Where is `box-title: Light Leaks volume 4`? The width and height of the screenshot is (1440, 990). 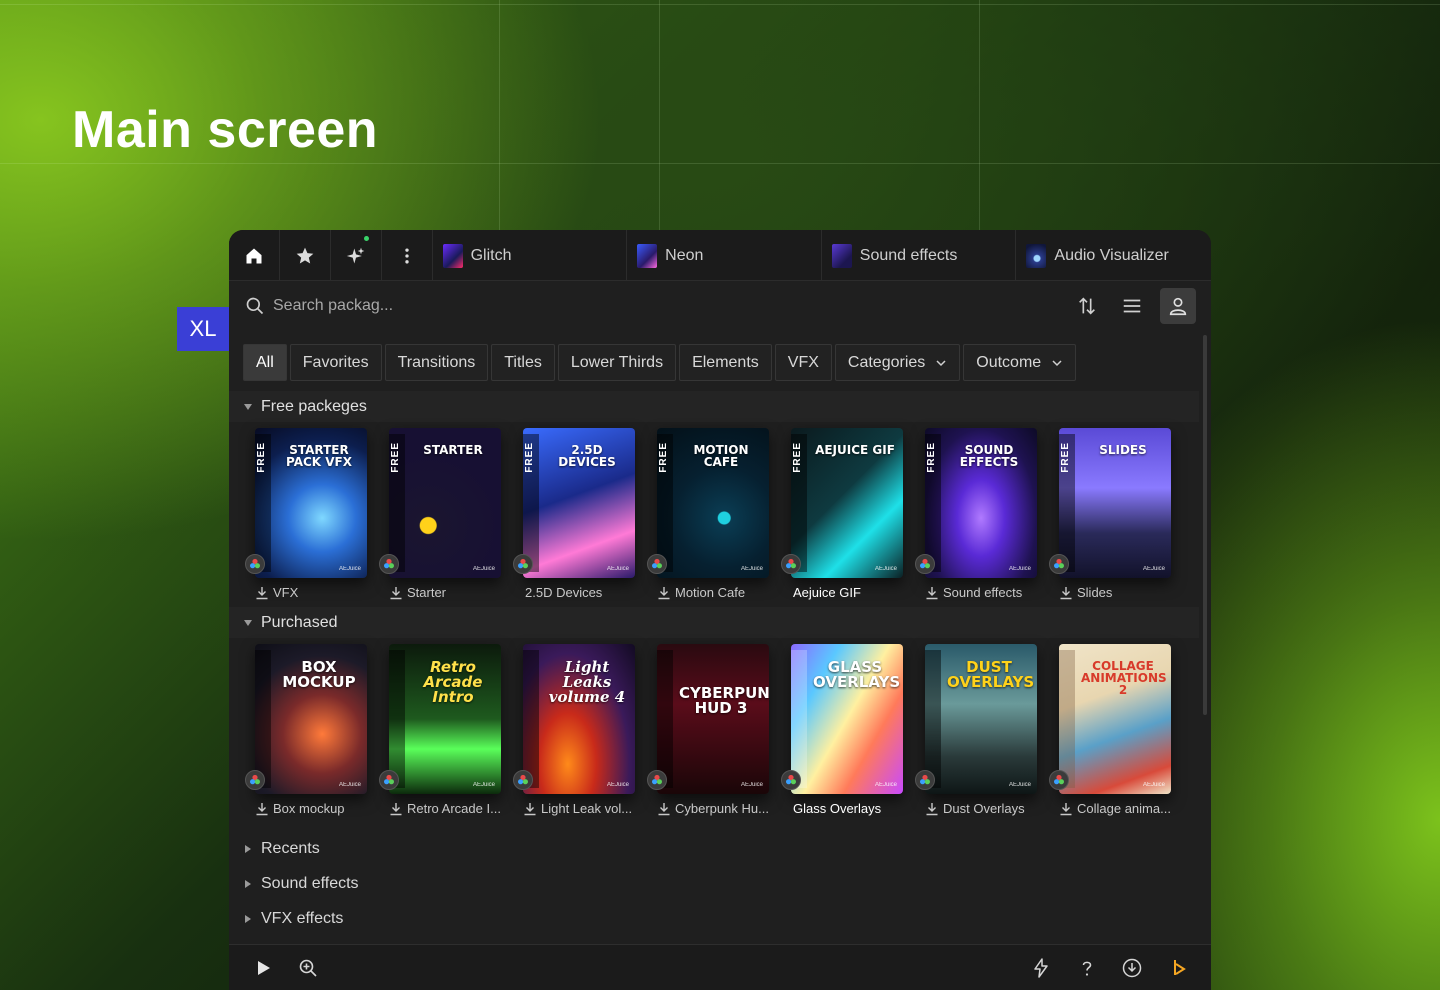 box-title: Light Leaks volume 4 is located at coordinates (587, 682).